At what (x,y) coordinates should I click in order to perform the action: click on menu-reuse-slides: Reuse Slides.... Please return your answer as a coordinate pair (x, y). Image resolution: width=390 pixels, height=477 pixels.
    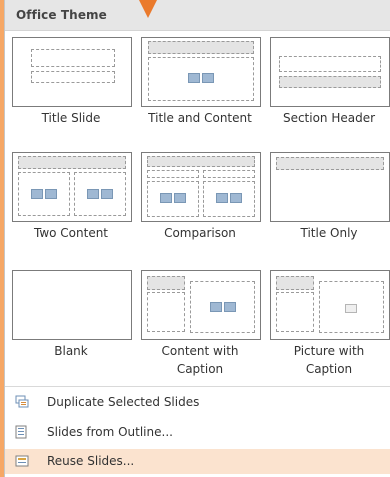
    Looking at the image, I should click on (197, 461).